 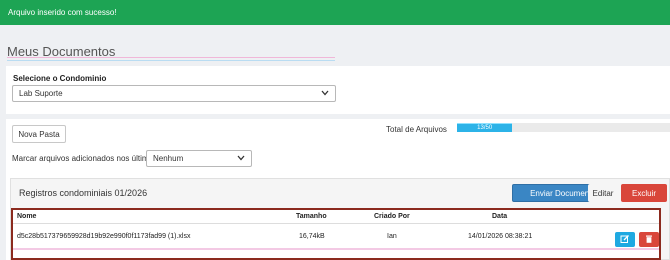 What do you see at coordinates (199, 158) in the screenshot?
I see `marcar-arquivos-select: Nenhum` at bounding box center [199, 158].